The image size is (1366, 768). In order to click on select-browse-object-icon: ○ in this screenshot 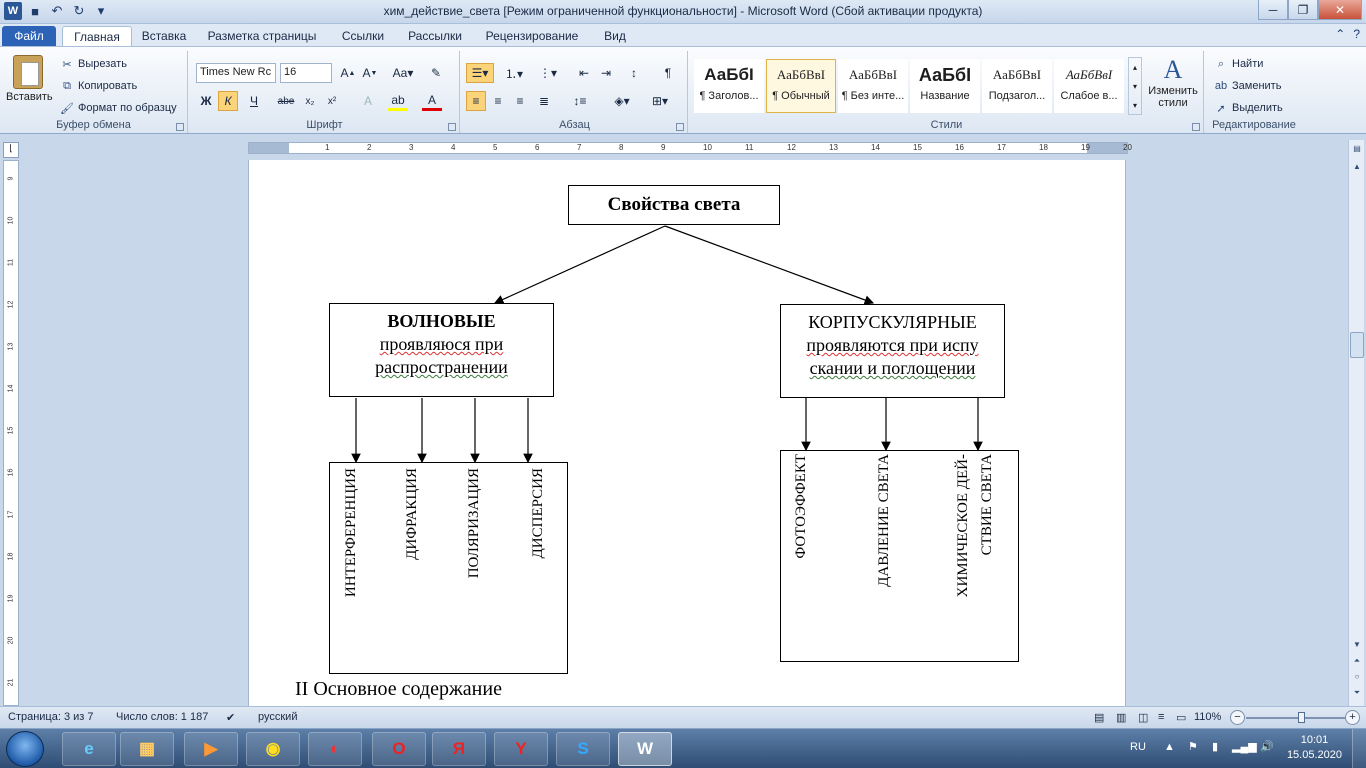, I will do `click(1357, 678)`.